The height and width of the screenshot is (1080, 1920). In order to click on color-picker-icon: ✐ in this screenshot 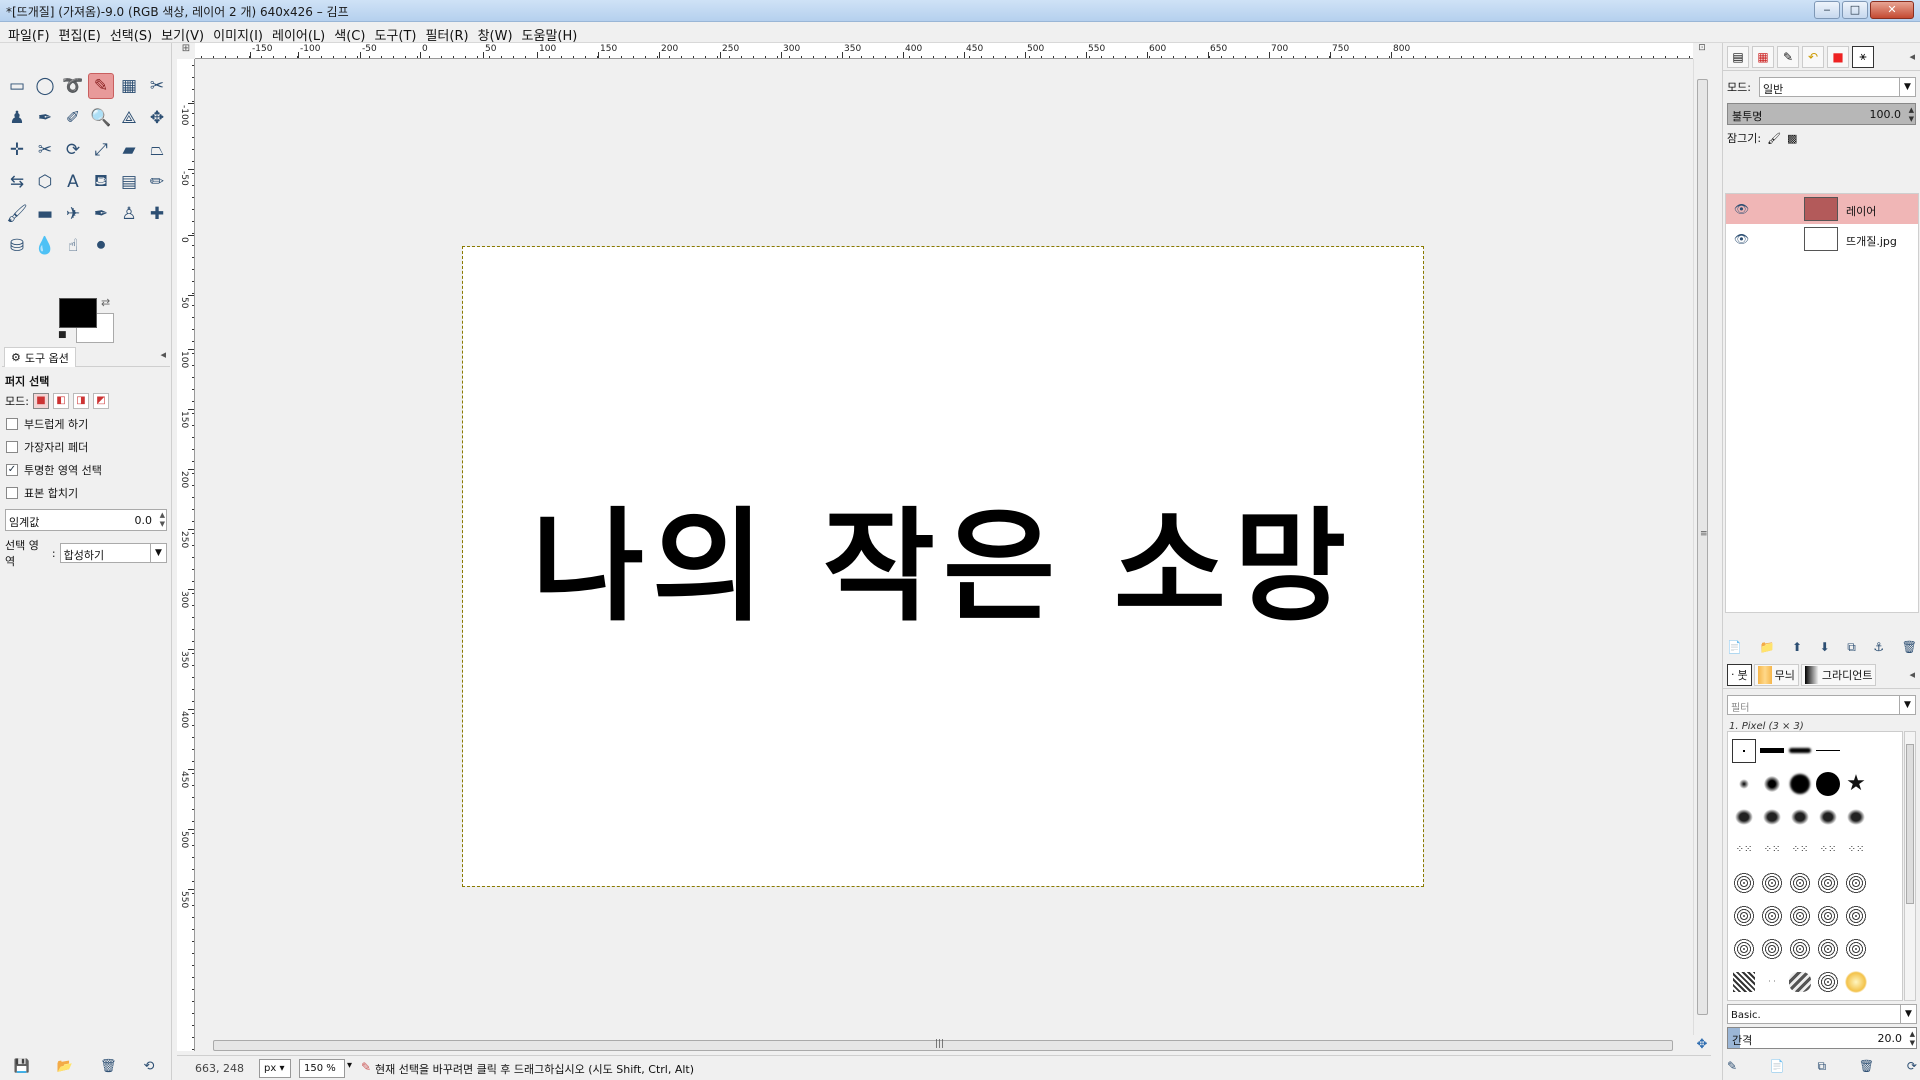, I will do `click(73, 118)`.